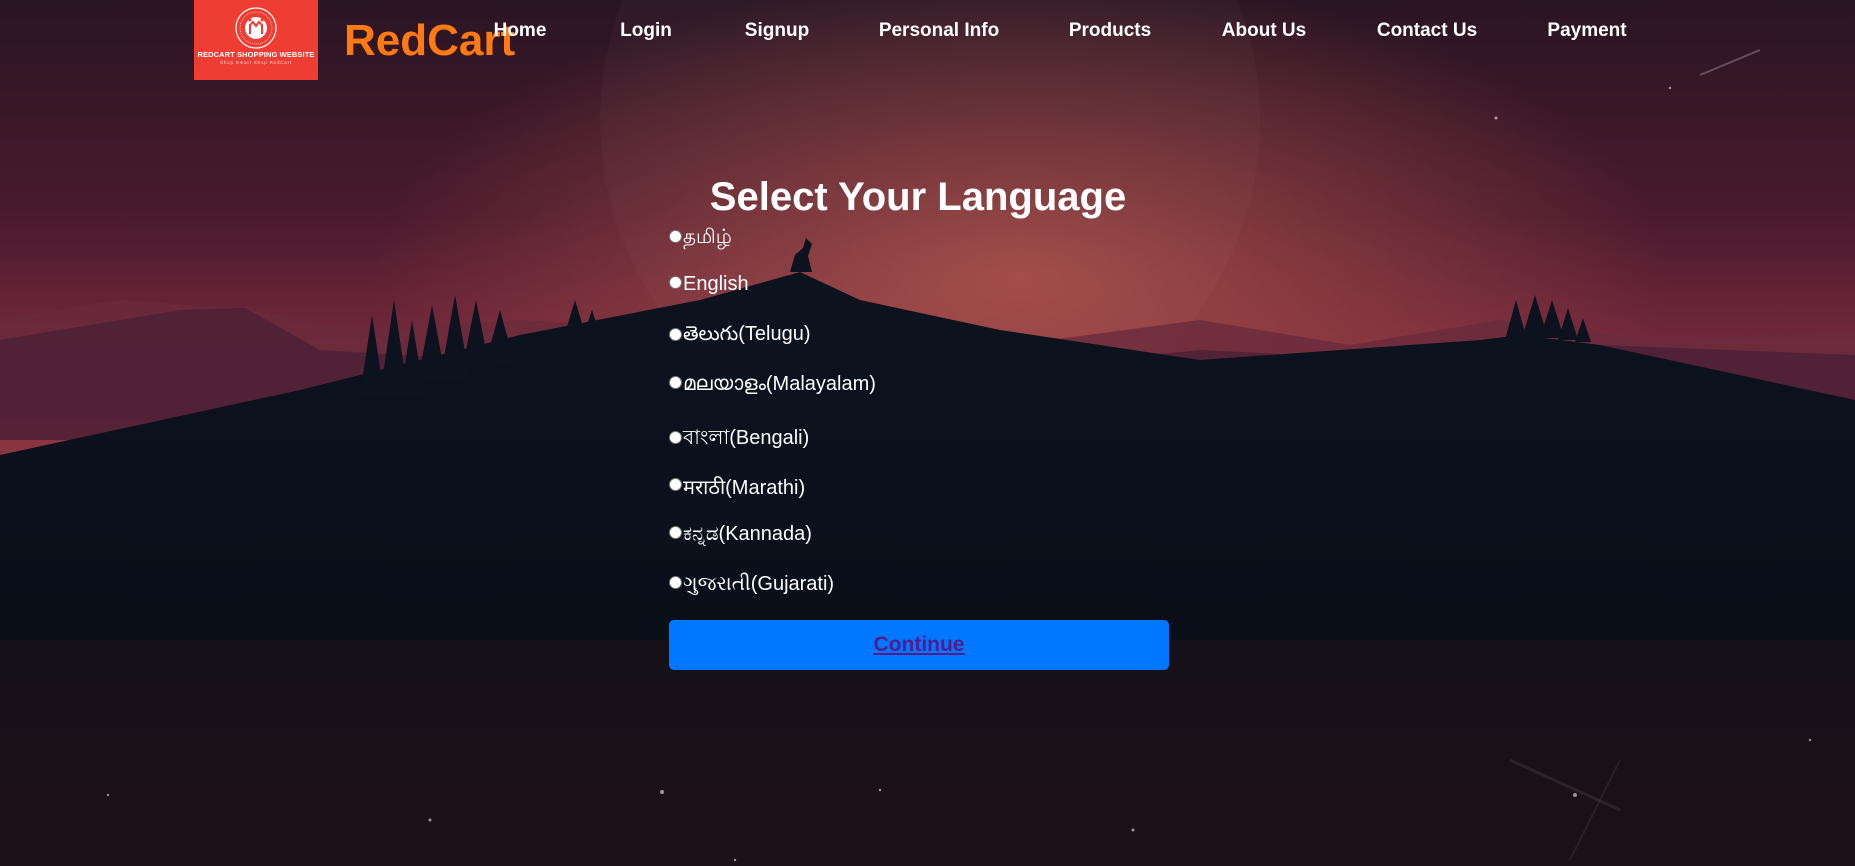 This screenshot has height=866, width=1855. What do you see at coordinates (779, 384) in the screenshot?
I see `language-label: മലയാളം(Malayalam)` at bounding box center [779, 384].